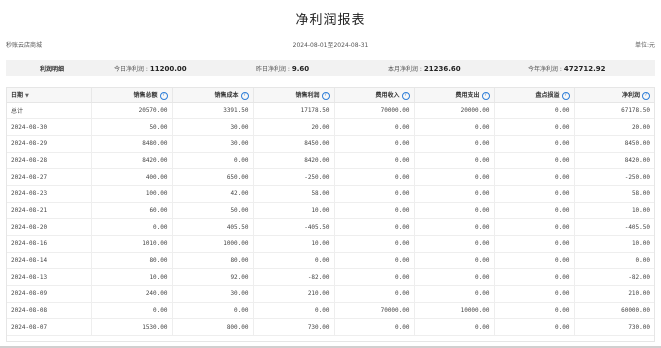  I want to click on report-meta: 秒账云店商城 2024-08-01至2024-08-31 单位:元, so click(330, 45).